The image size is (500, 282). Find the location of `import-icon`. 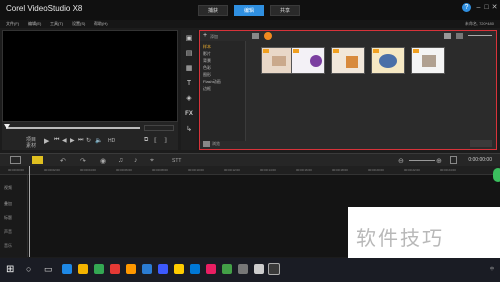

import-icon is located at coordinates (268, 36).